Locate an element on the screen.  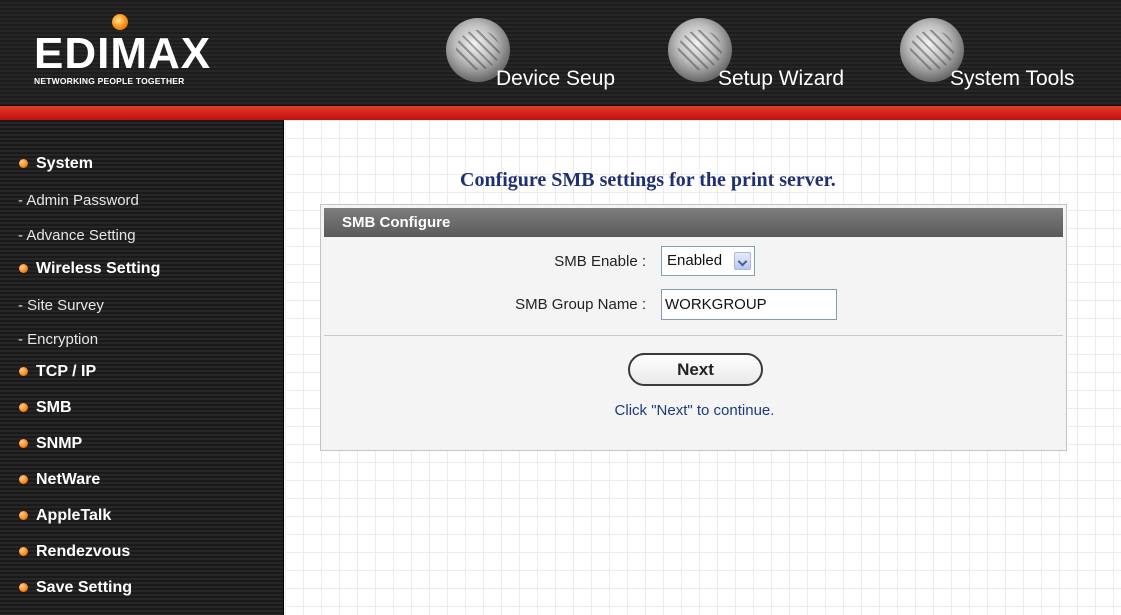
sidebar-item-label: - Admin Password is located at coordinates (78, 200).